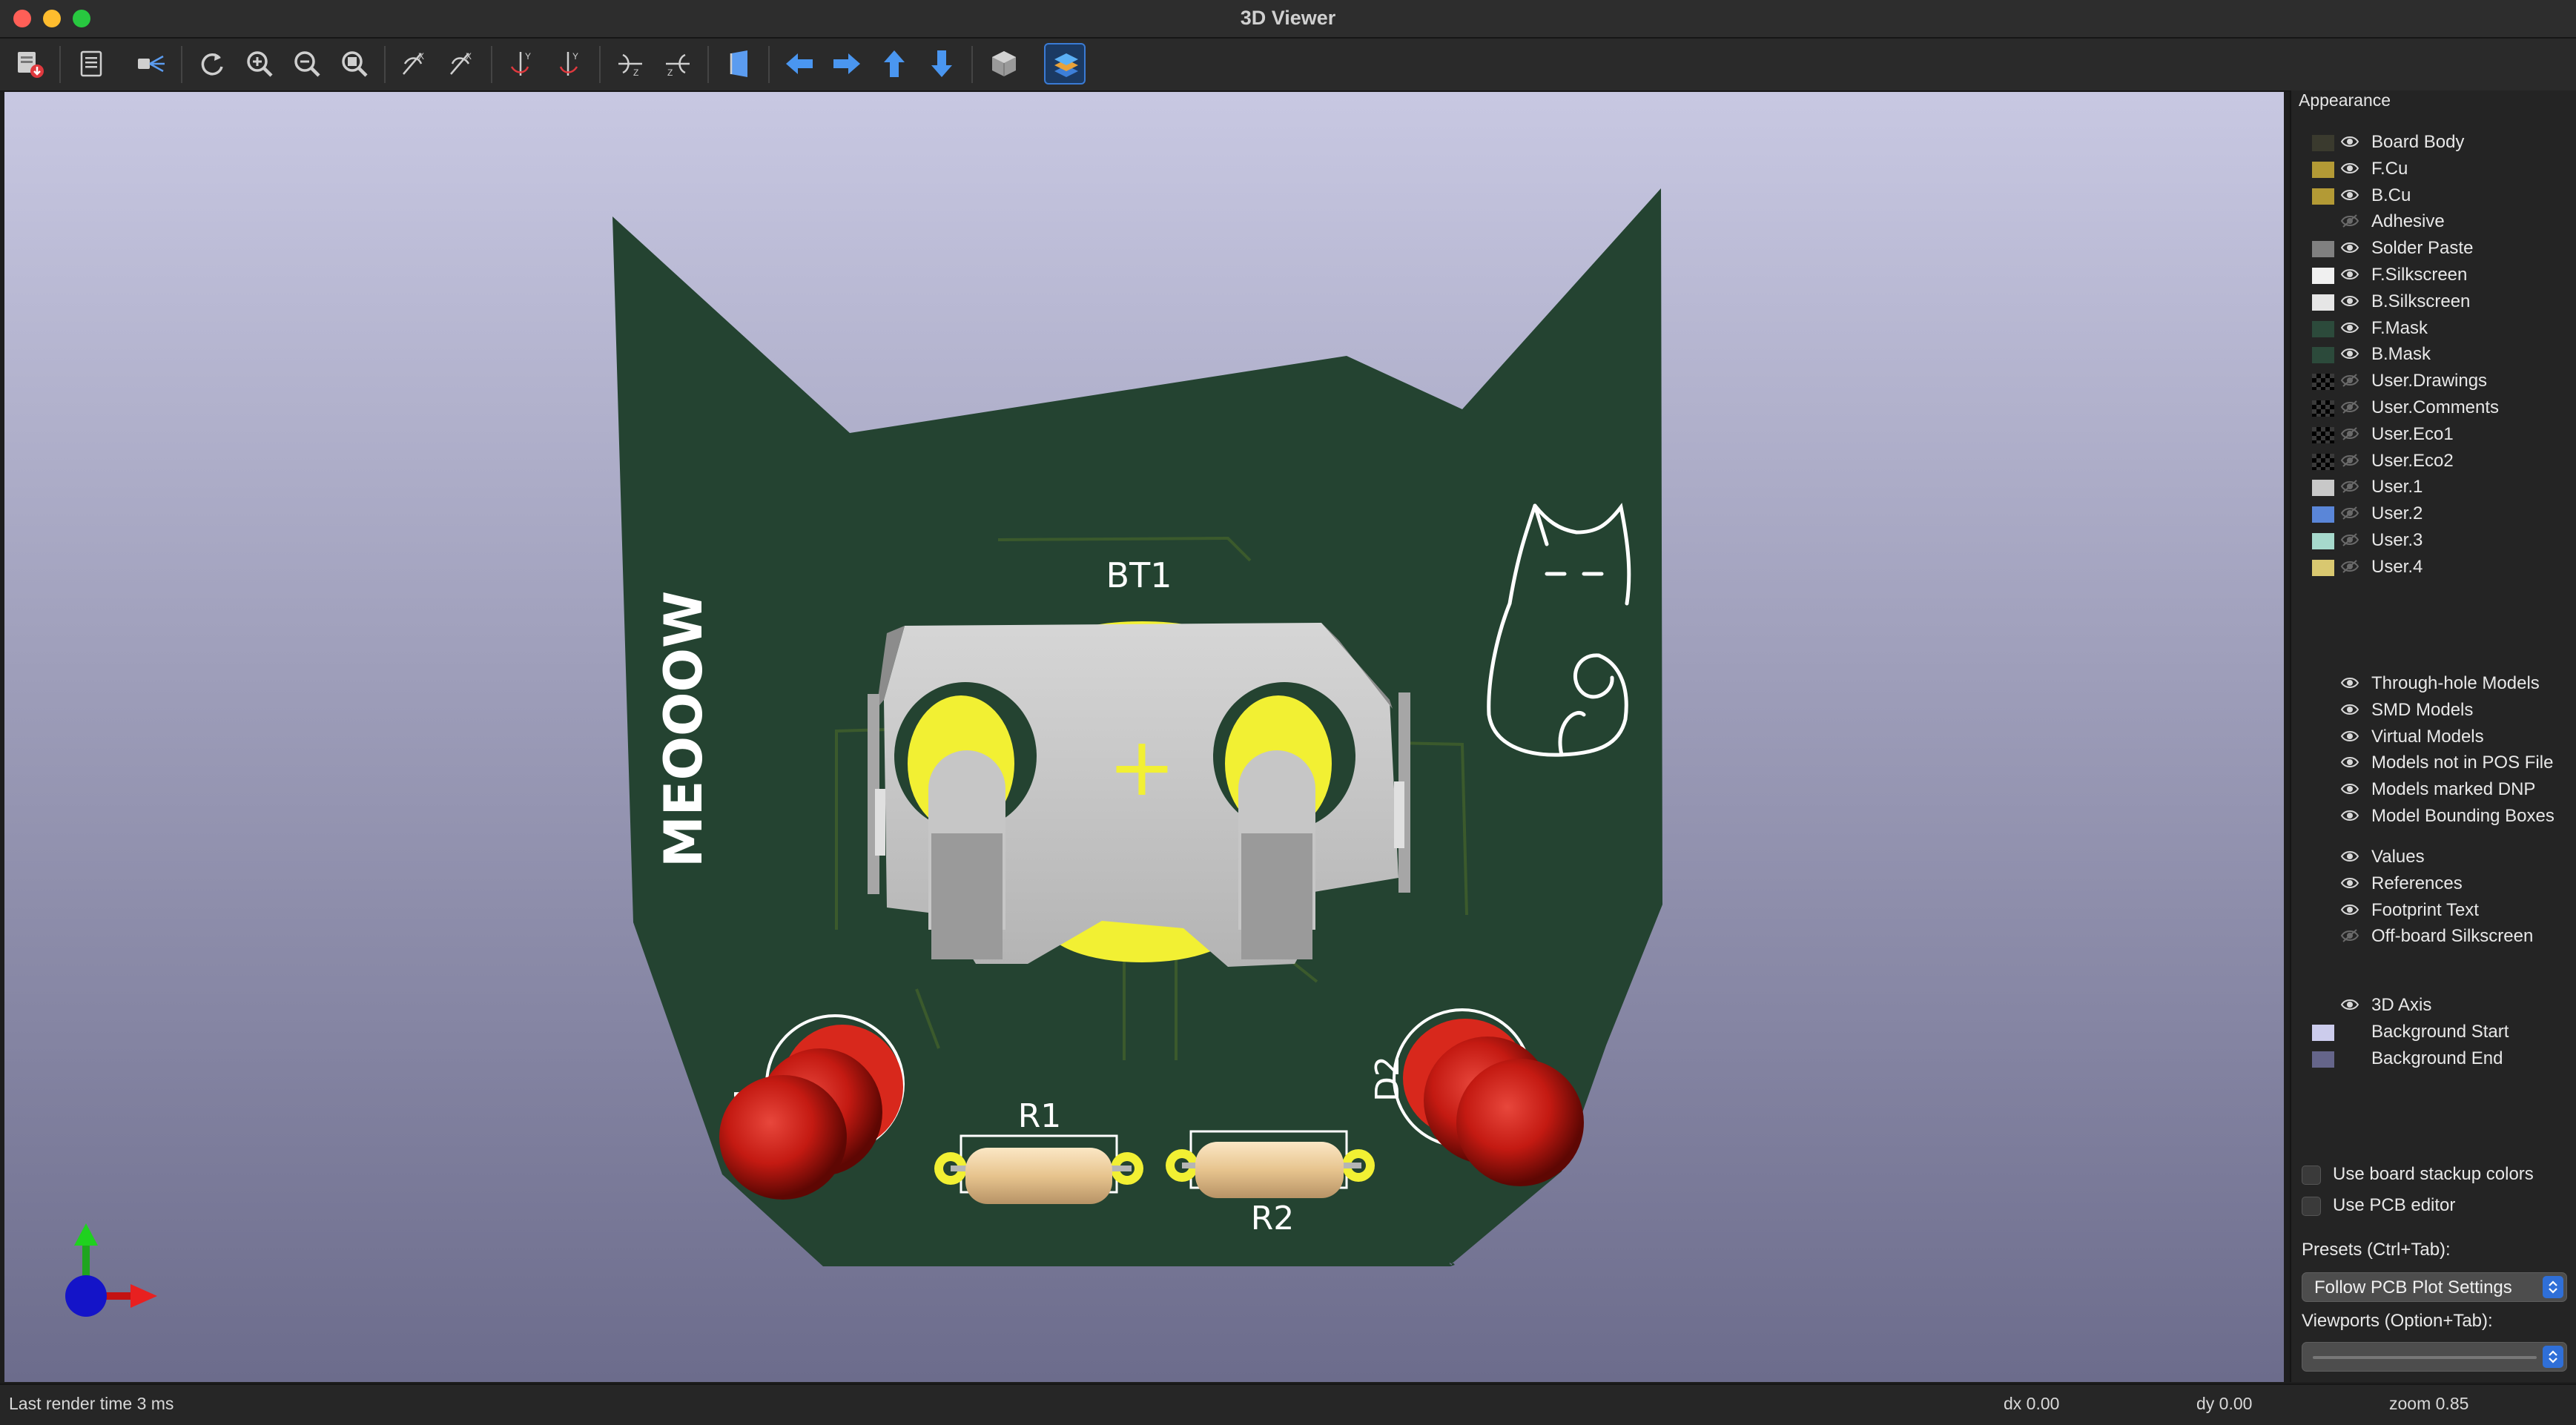 Image resolution: width=2576 pixels, height=1425 pixels. Describe the element at coordinates (2434, 1287) in the screenshot. I see `presets-select: Follow PCB Plot Settings` at that location.